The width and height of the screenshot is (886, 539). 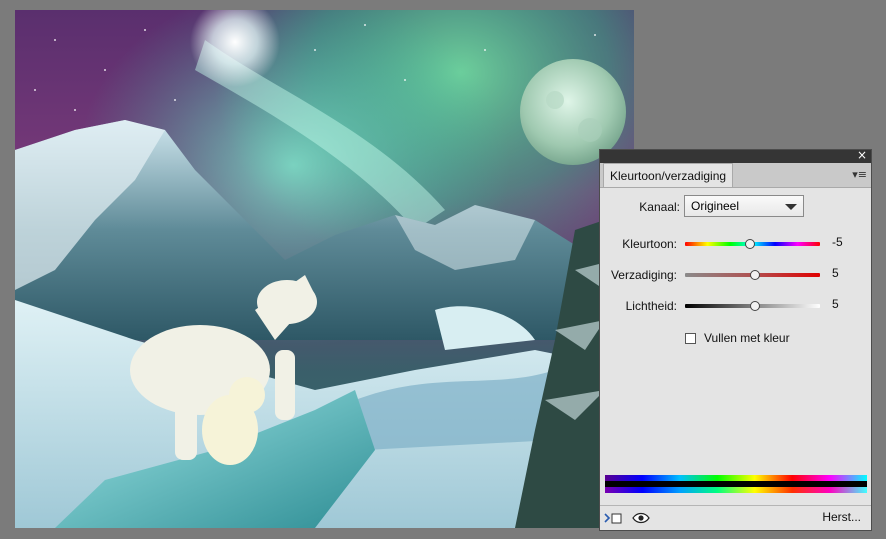 I want to click on hue-value: -5, so click(x=837, y=242).